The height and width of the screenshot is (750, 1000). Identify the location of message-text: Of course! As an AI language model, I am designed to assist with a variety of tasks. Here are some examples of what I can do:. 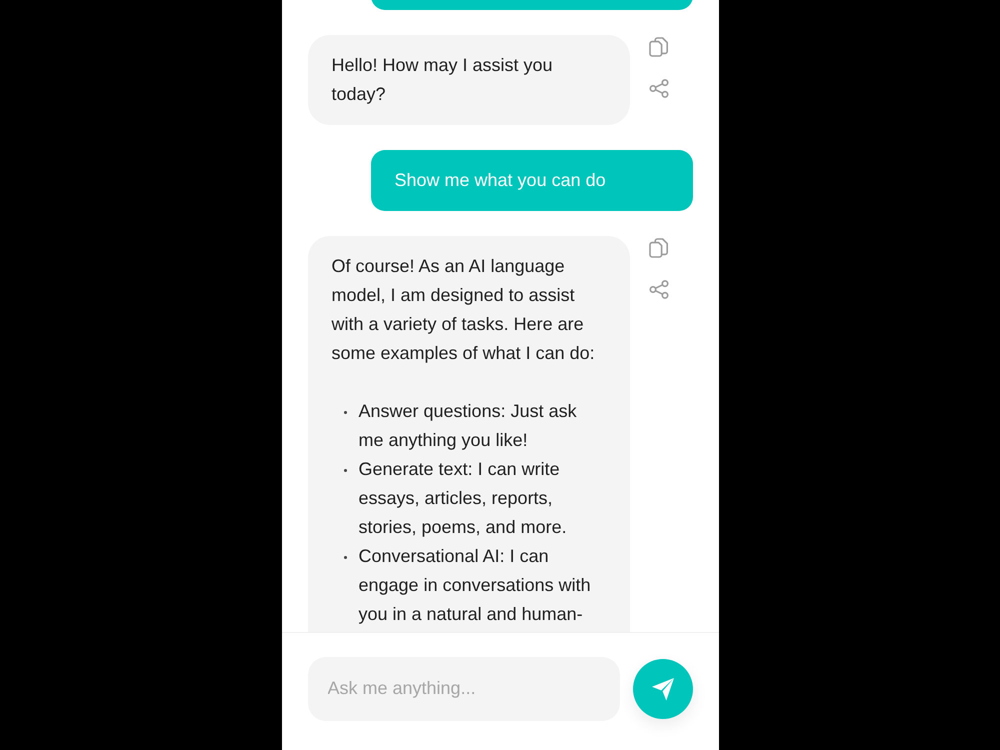
(464, 310).